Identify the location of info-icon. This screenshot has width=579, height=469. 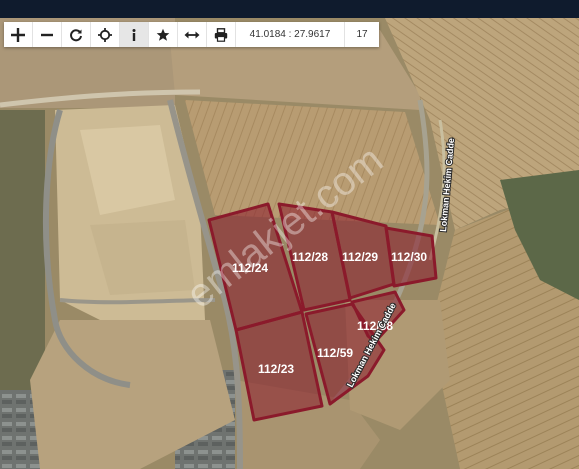
(134, 34).